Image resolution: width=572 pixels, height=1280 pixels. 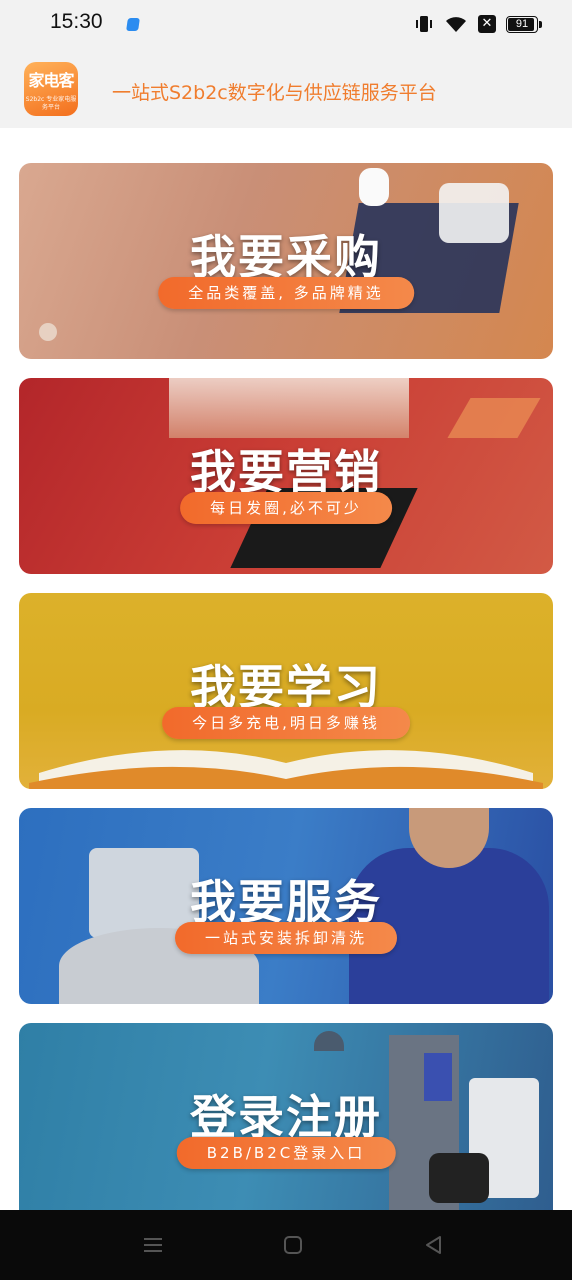 What do you see at coordinates (286, 723) in the screenshot?
I see `banner-subtitle: 今日多充电,明日多赚钱` at bounding box center [286, 723].